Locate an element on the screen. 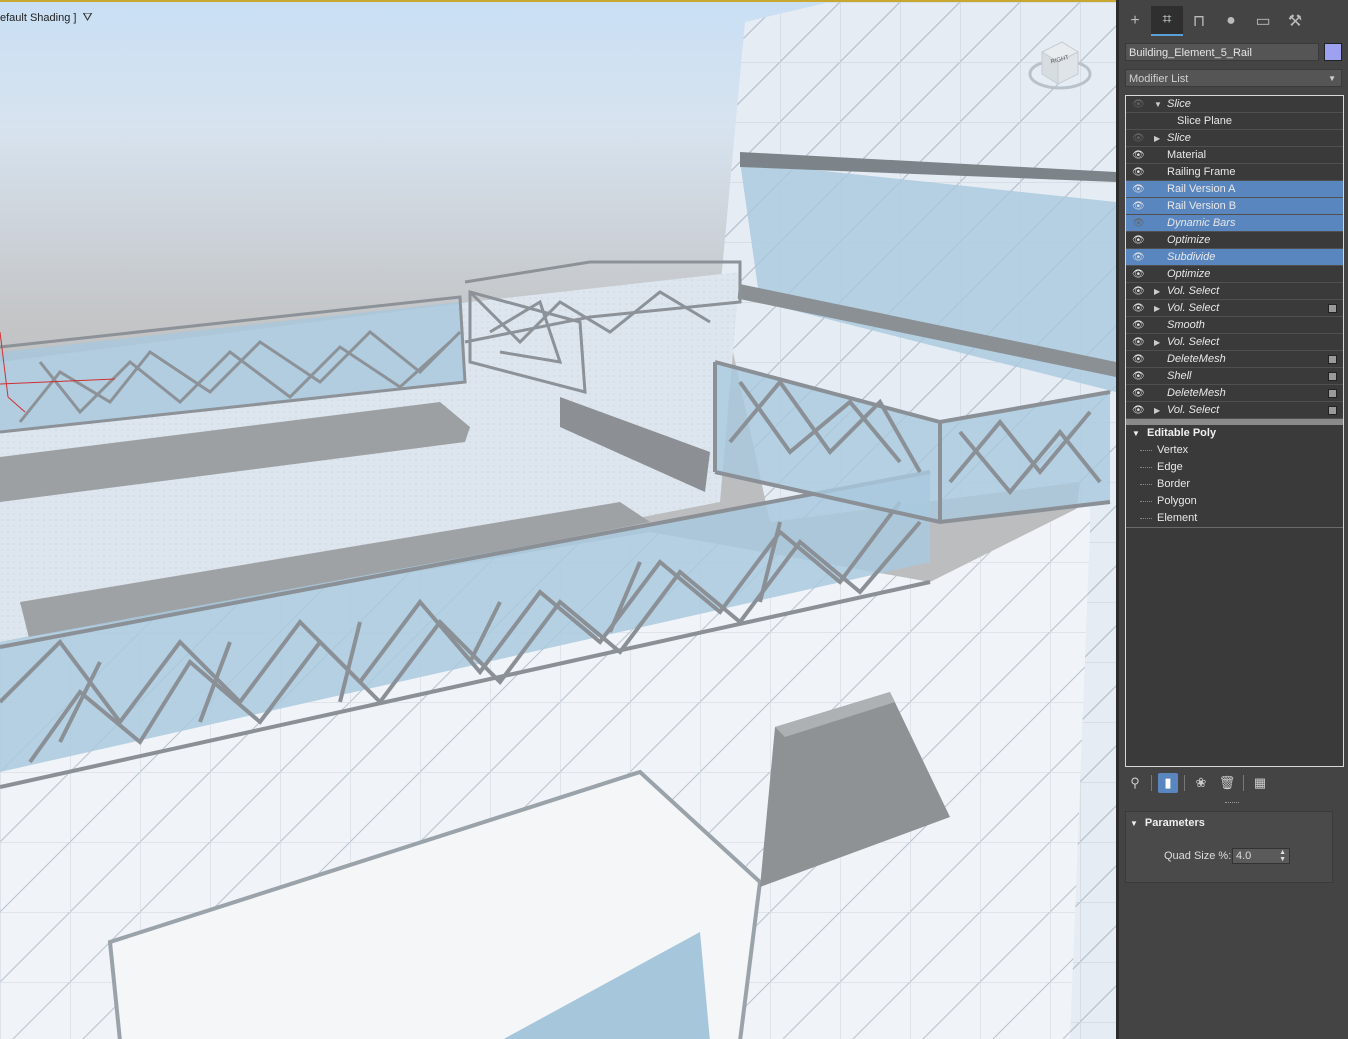 The height and width of the screenshot is (1039, 1348). modifier-label: Subdivide is located at coordinates (1191, 257).